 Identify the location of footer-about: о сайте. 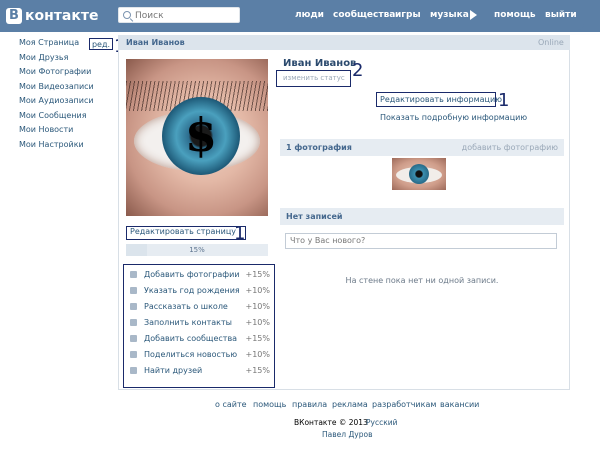
(231, 404).